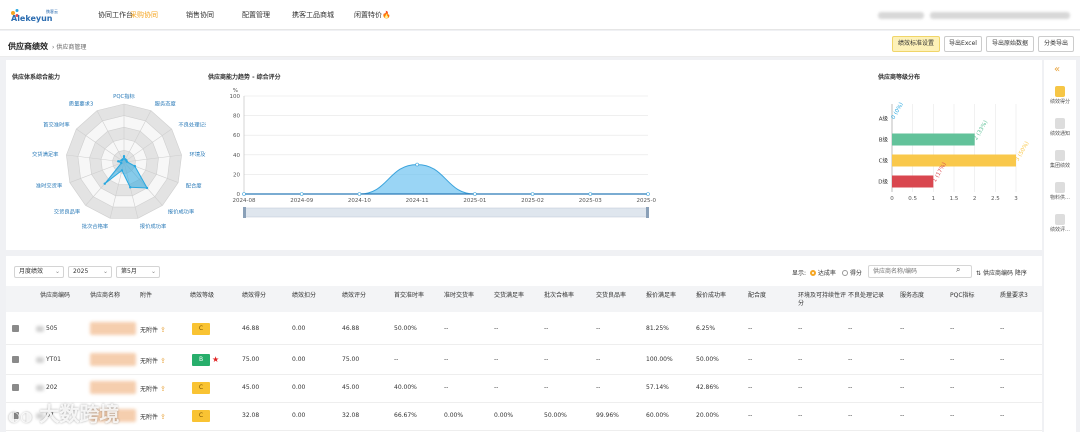  Describe the element at coordinates (31, 271) in the screenshot. I see `period-value: 月度绩效` at that location.